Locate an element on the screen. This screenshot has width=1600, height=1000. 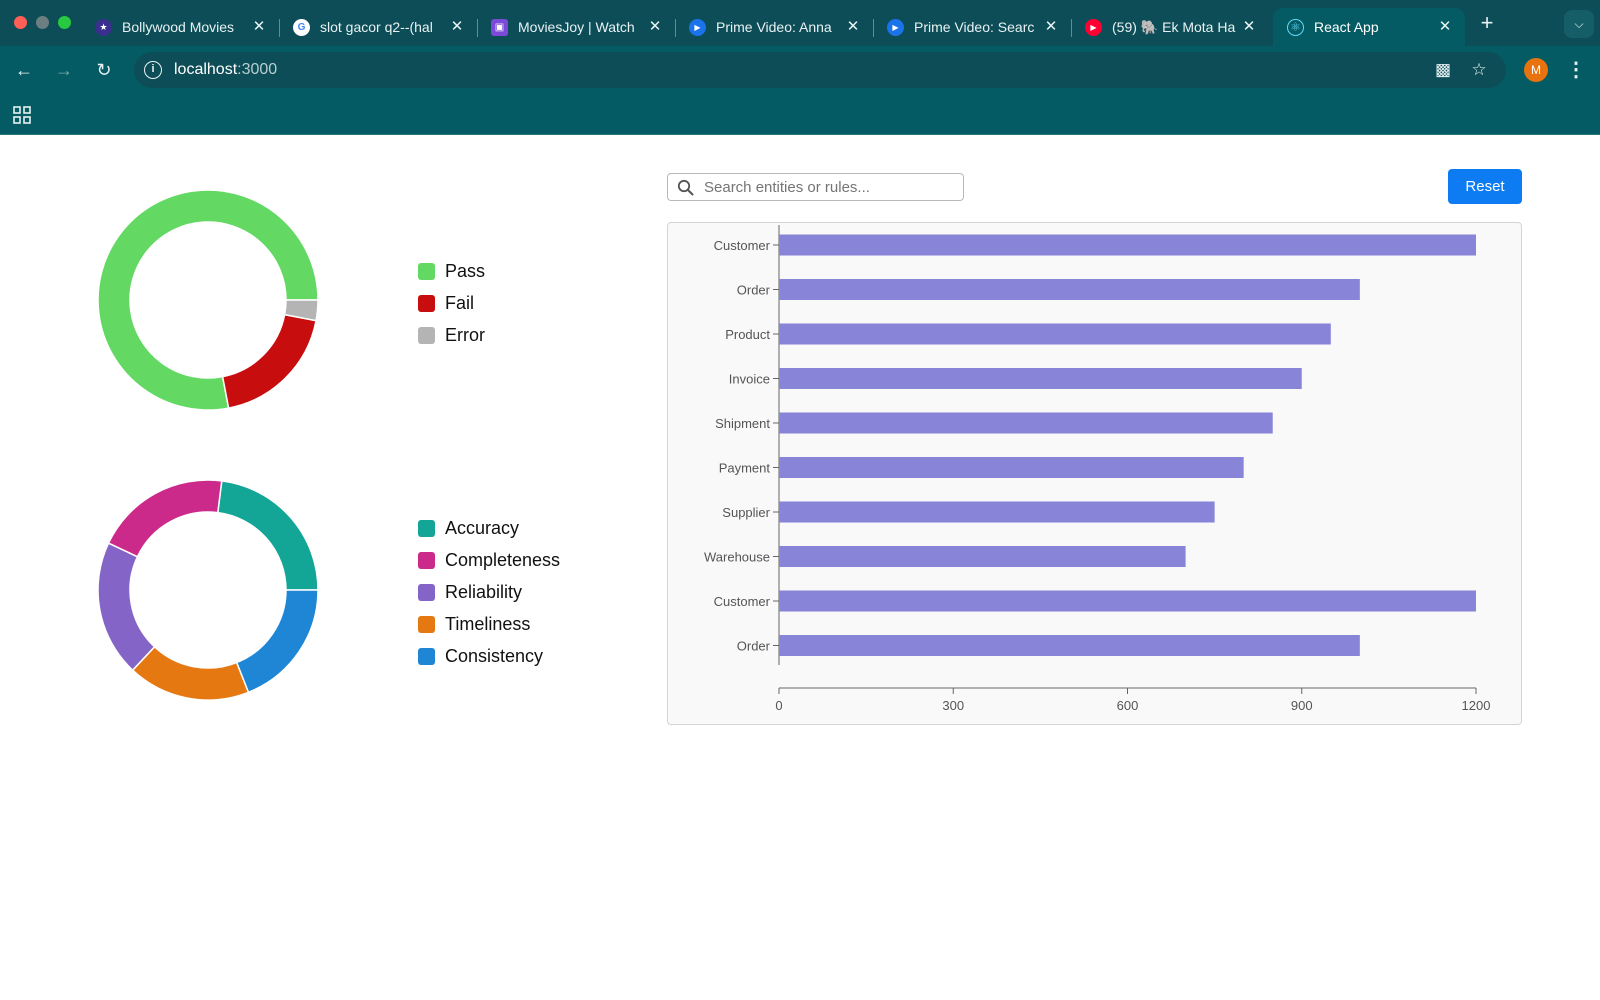
youtube-icon: ▶ is located at coordinates (1093, 27).